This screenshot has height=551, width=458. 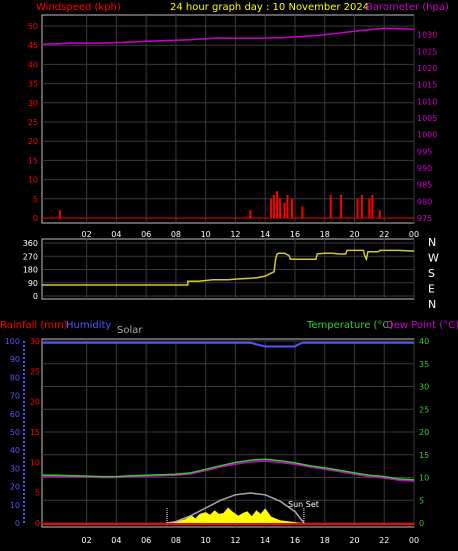 What do you see at coordinates (33, 141) in the screenshot?
I see `wind-y-tick: 20` at bounding box center [33, 141].